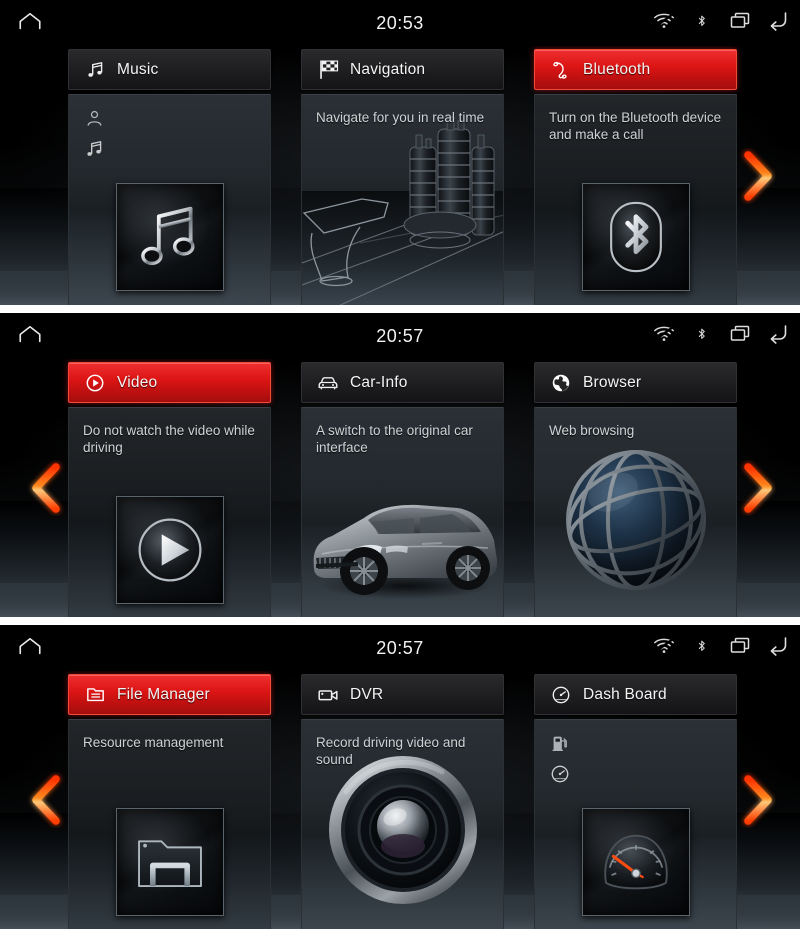 The width and height of the screenshot is (800, 936). I want to click on app-card: Dash Board, so click(635, 801).